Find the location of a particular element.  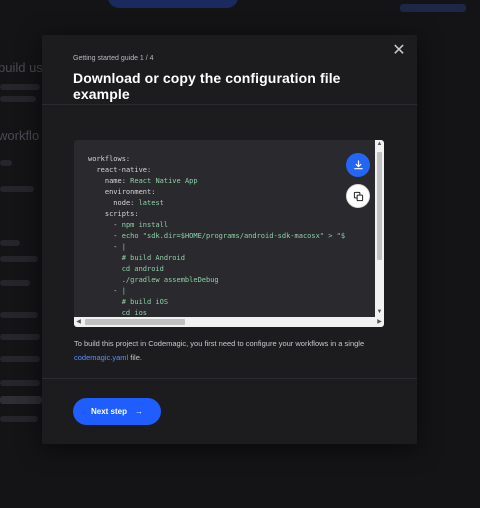

code-line: ./gradlew assembleDebug is located at coordinates (170, 280).